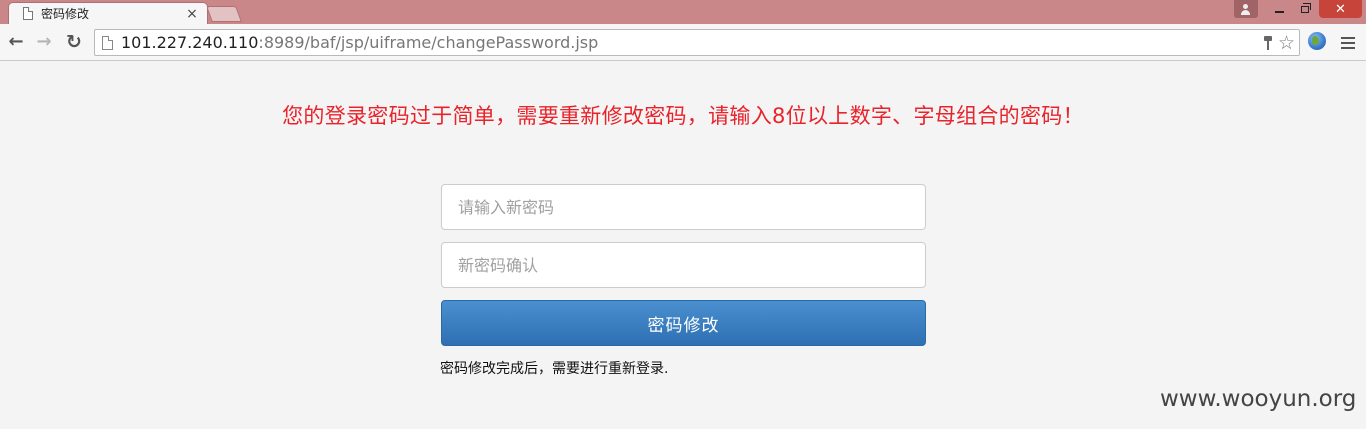 This screenshot has height=429, width=1366. What do you see at coordinates (683, 12) in the screenshot?
I see `window-titlebar: 密码修改 × ✕` at bounding box center [683, 12].